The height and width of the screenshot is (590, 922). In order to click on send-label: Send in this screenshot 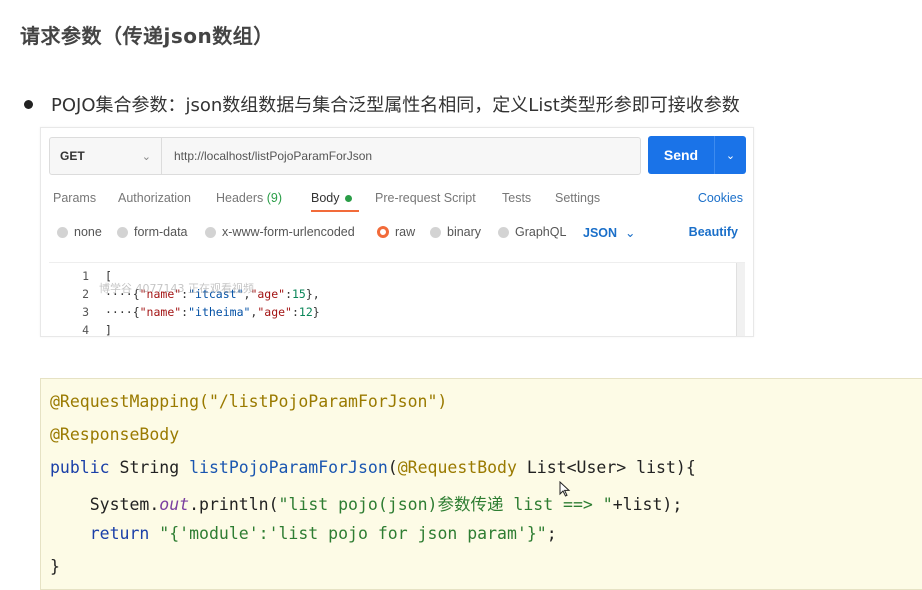, I will do `click(681, 155)`.